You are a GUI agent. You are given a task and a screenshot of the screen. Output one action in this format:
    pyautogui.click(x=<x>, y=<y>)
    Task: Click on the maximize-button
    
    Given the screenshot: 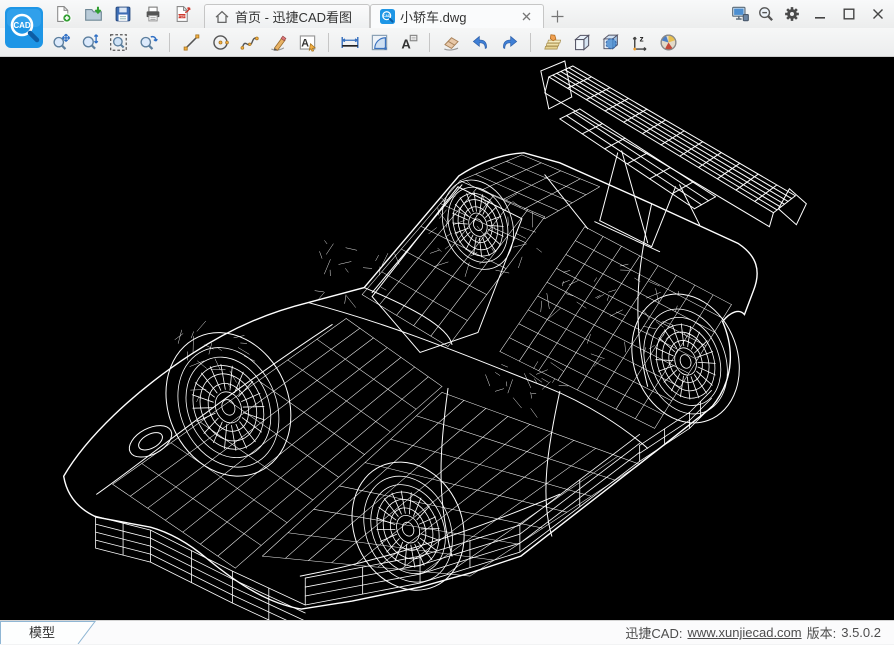 What is the action you would take?
    pyautogui.click(x=848, y=14)
    